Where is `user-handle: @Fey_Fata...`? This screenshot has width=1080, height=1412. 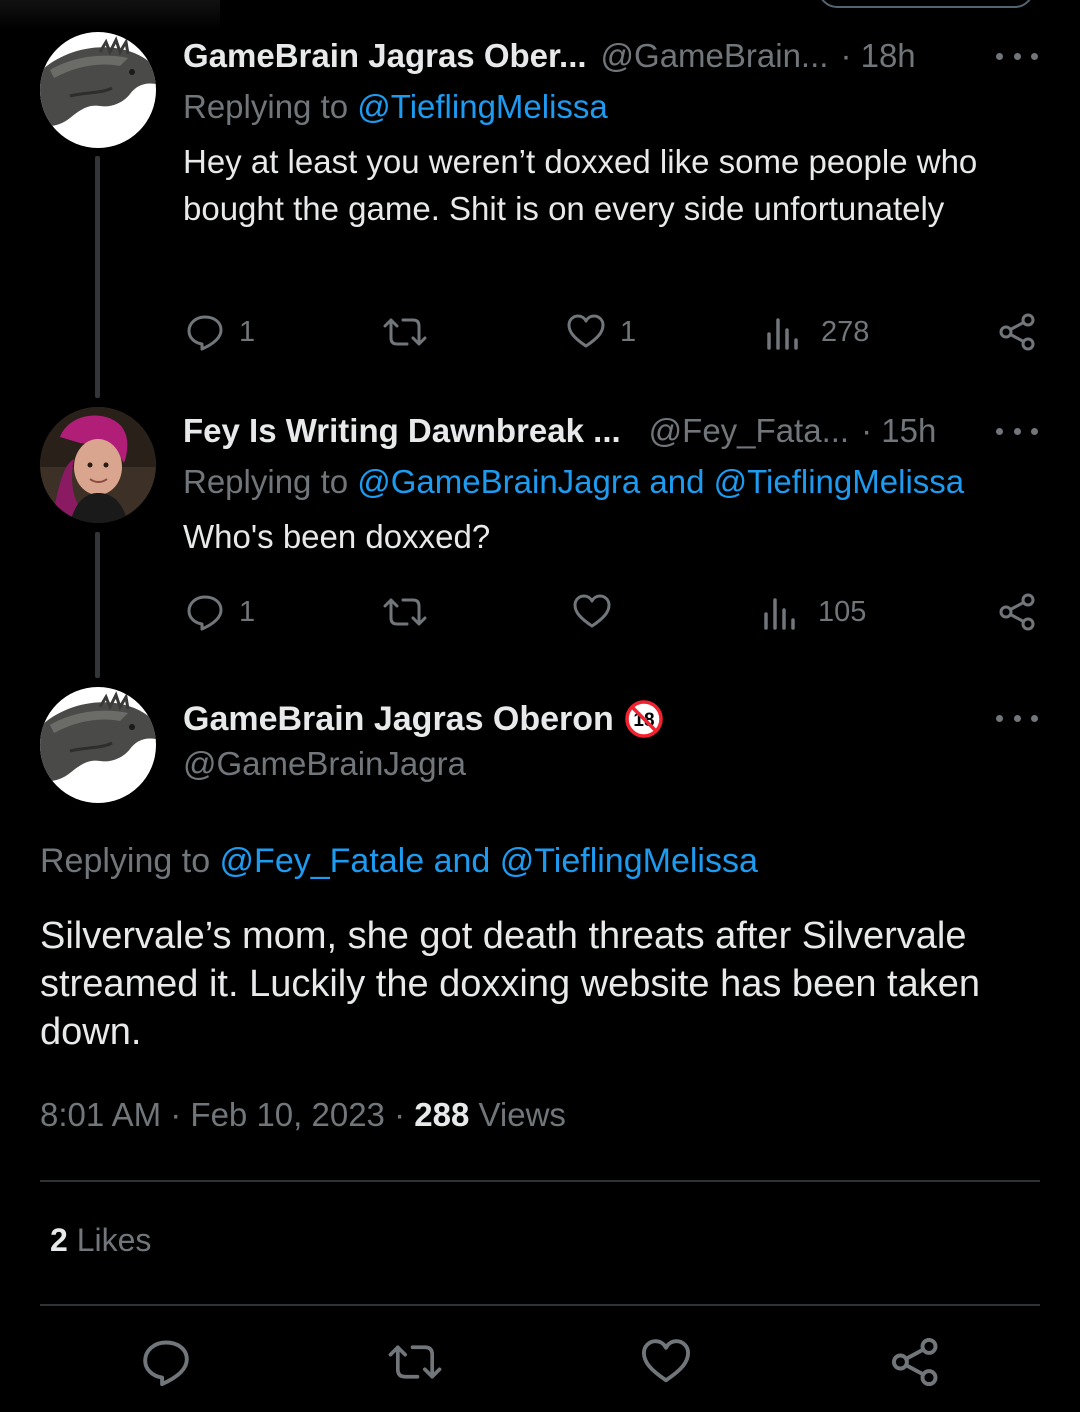
user-handle: @Fey_Fata... is located at coordinates (749, 431).